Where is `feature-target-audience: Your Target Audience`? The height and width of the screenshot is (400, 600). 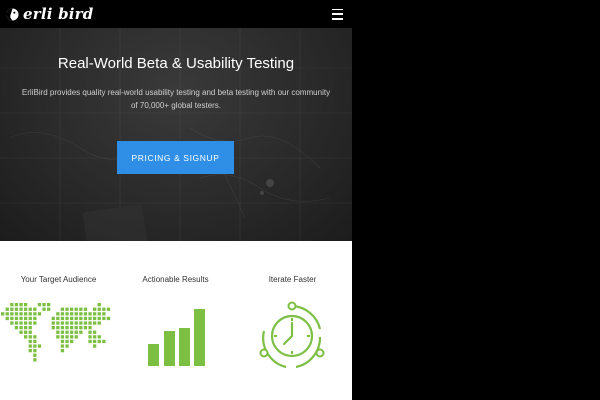 feature-target-audience: Your Target Audience is located at coordinates (58, 320).